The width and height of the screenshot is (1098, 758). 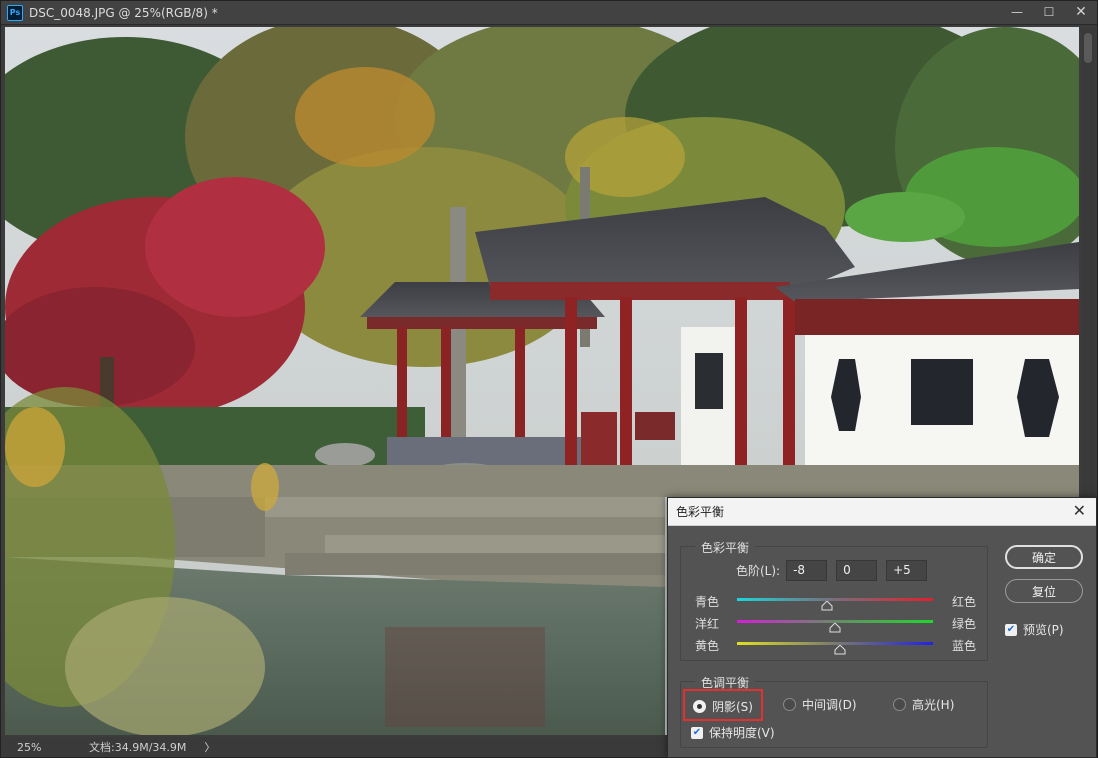 What do you see at coordinates (549, 13) in the screenshot?
I see `document-titlebar: Ps DSC_0048.JPG @ 25%(RGB/8) * — ☐ ✕` at bounding box center [549, 13].